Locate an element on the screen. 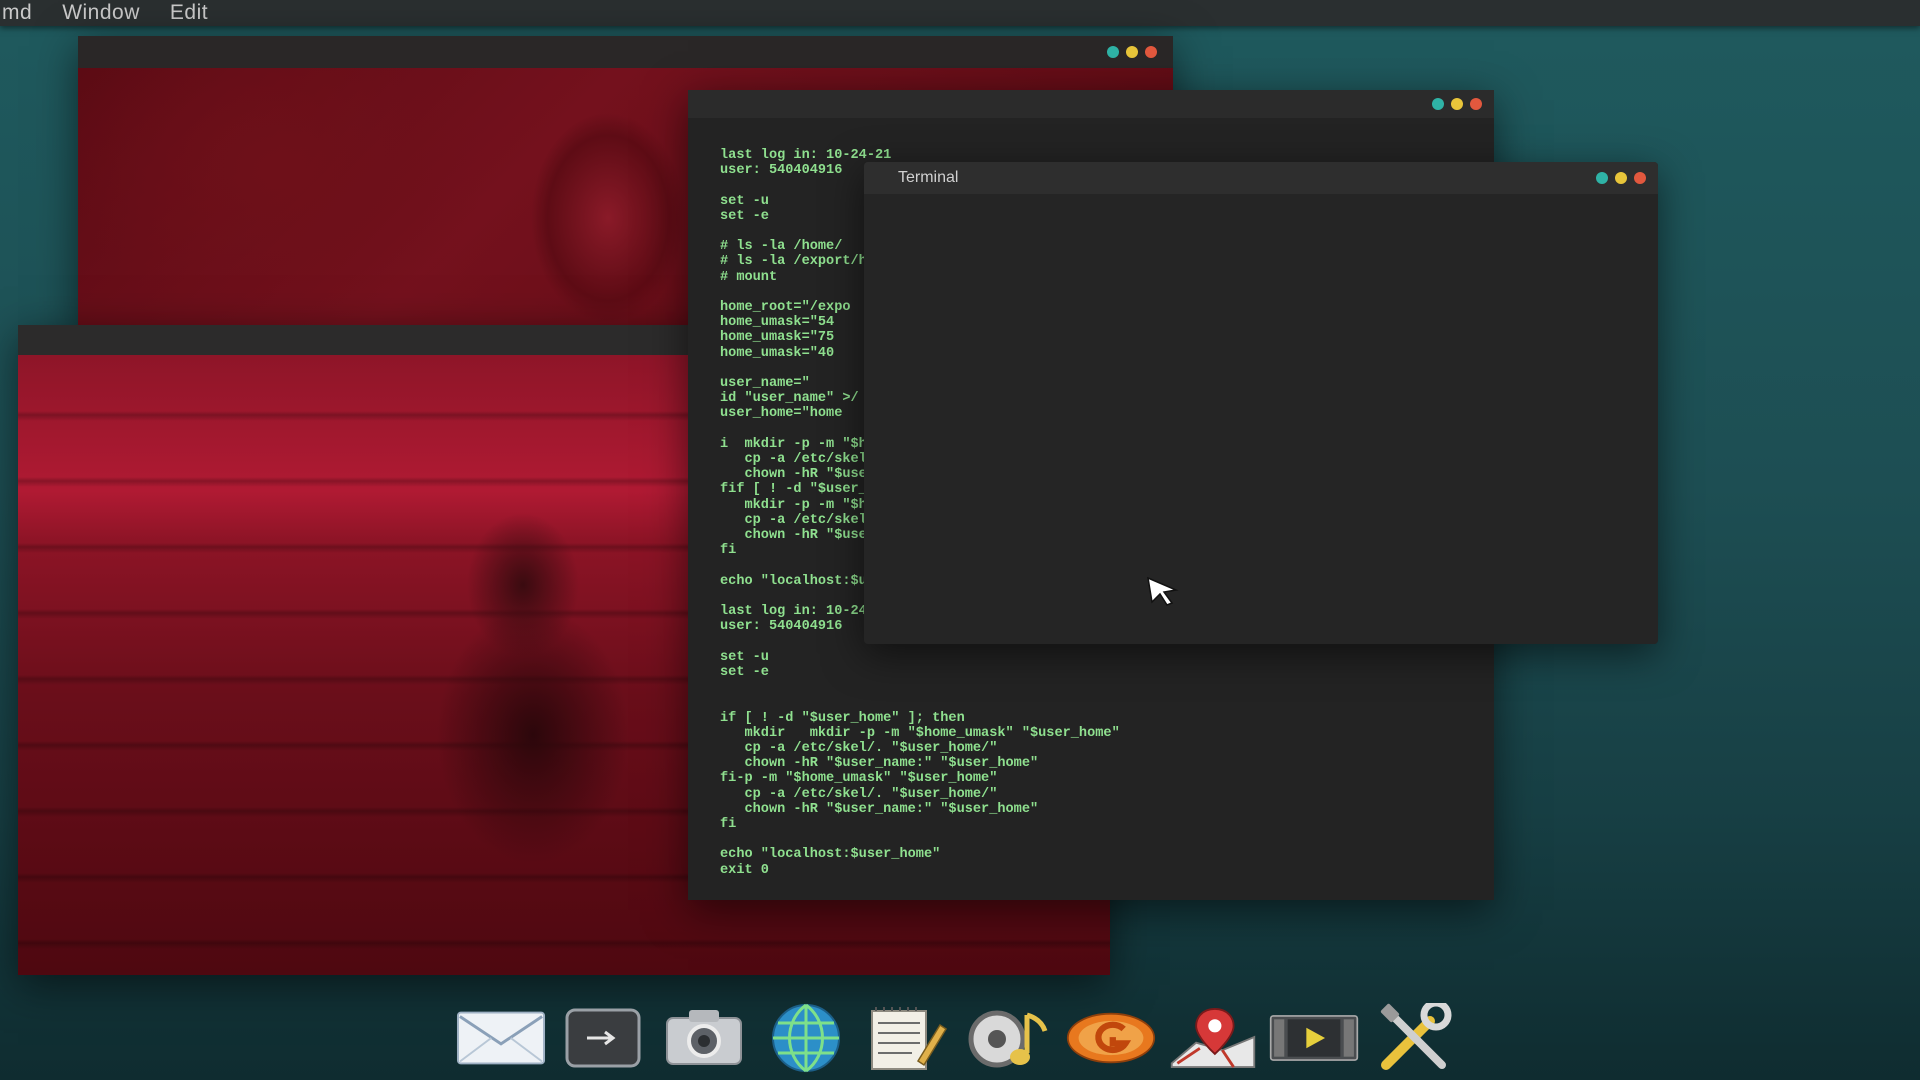  menu-bar: md Window Edit is located at coordinates (960, 13).